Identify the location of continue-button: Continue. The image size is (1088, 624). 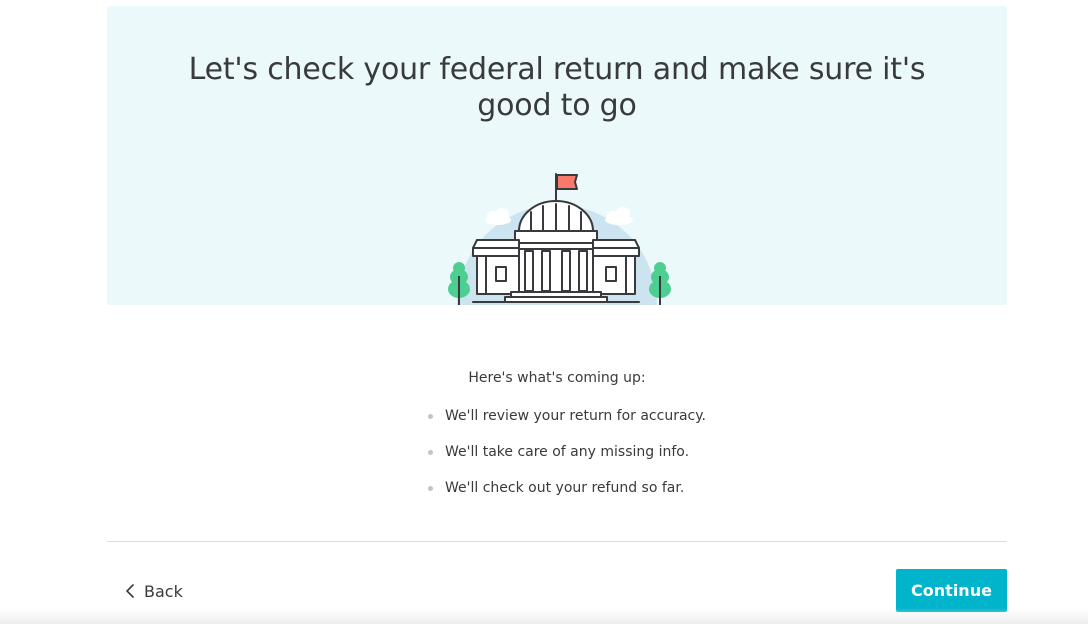
(951, 590).